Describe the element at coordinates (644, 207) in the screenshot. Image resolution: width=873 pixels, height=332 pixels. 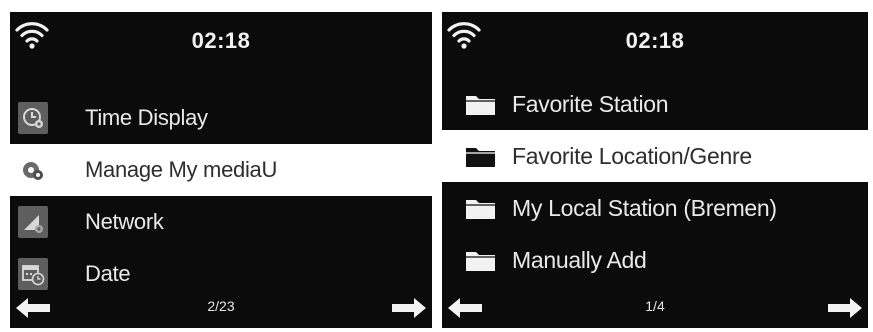
I see `menu-item-label: My Local Station (Bremen)` at that location.